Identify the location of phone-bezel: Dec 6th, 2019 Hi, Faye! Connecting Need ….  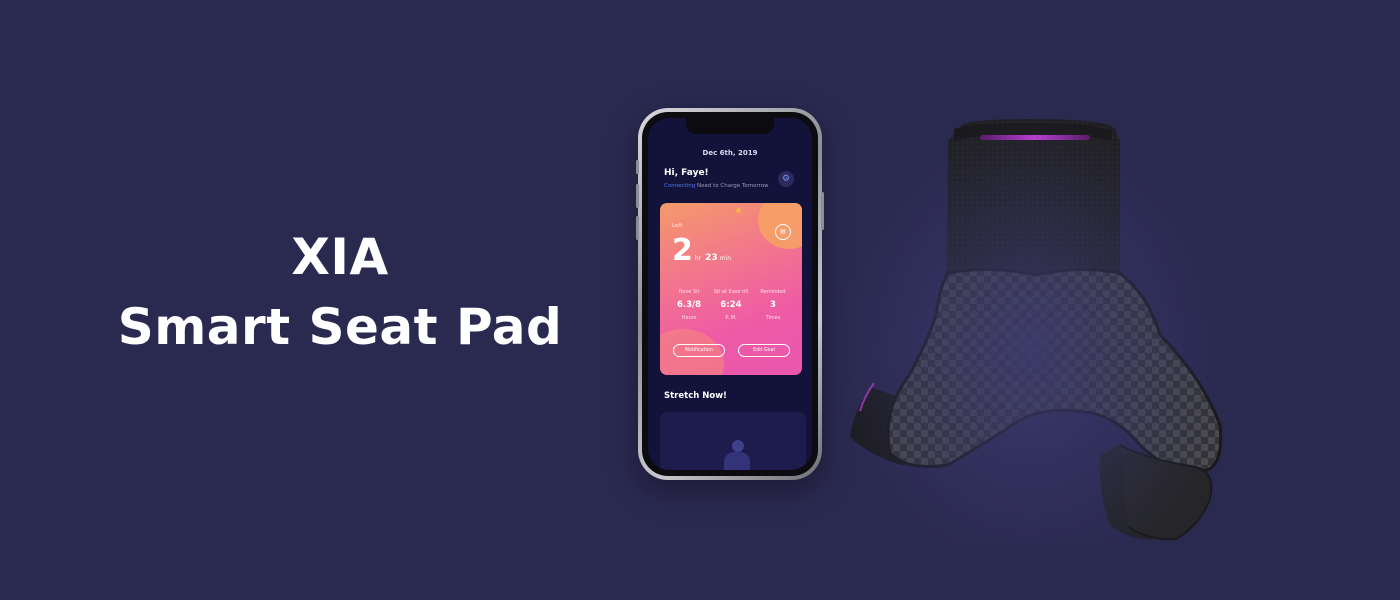
(730, 294).